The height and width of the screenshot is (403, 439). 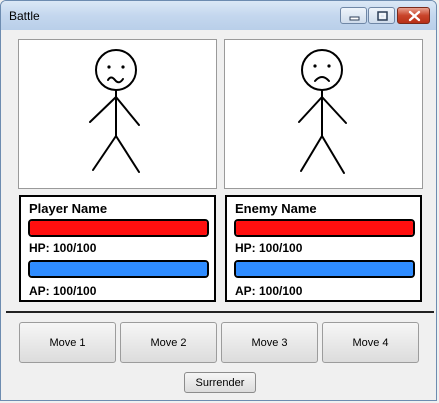 I want to click on enemy-hp-text: HP: 100/100, so click(x=269, y=248).